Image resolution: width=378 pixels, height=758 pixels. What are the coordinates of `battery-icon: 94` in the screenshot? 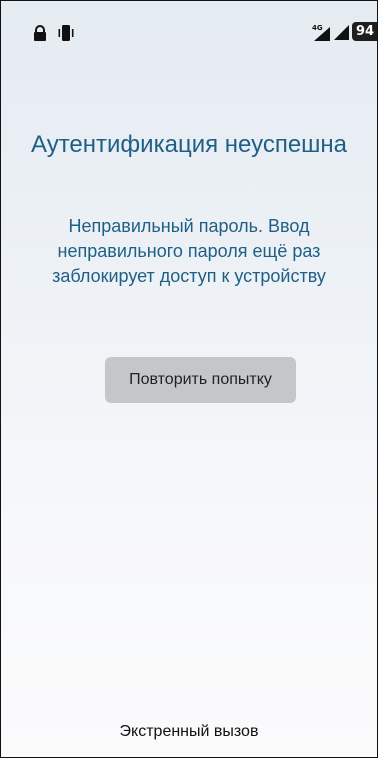 It's located at (364, 31).